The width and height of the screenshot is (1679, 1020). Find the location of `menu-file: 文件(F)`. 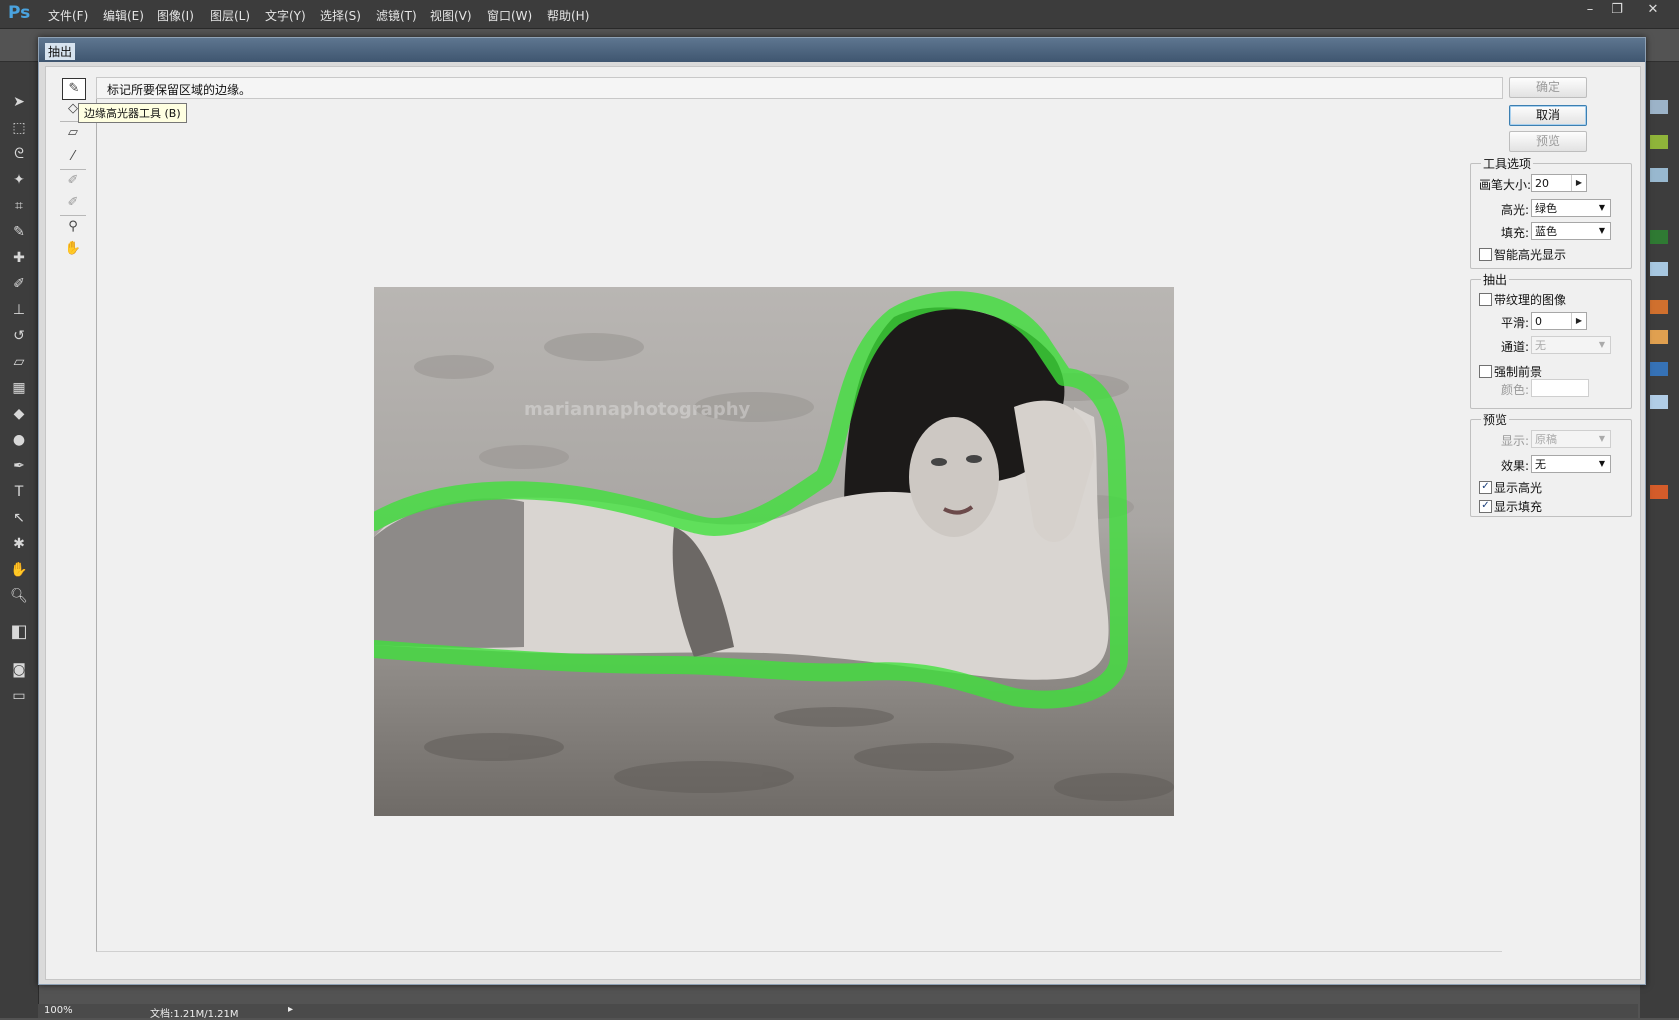

menu-file: 文件(F) is located at coordinates (68, 15).